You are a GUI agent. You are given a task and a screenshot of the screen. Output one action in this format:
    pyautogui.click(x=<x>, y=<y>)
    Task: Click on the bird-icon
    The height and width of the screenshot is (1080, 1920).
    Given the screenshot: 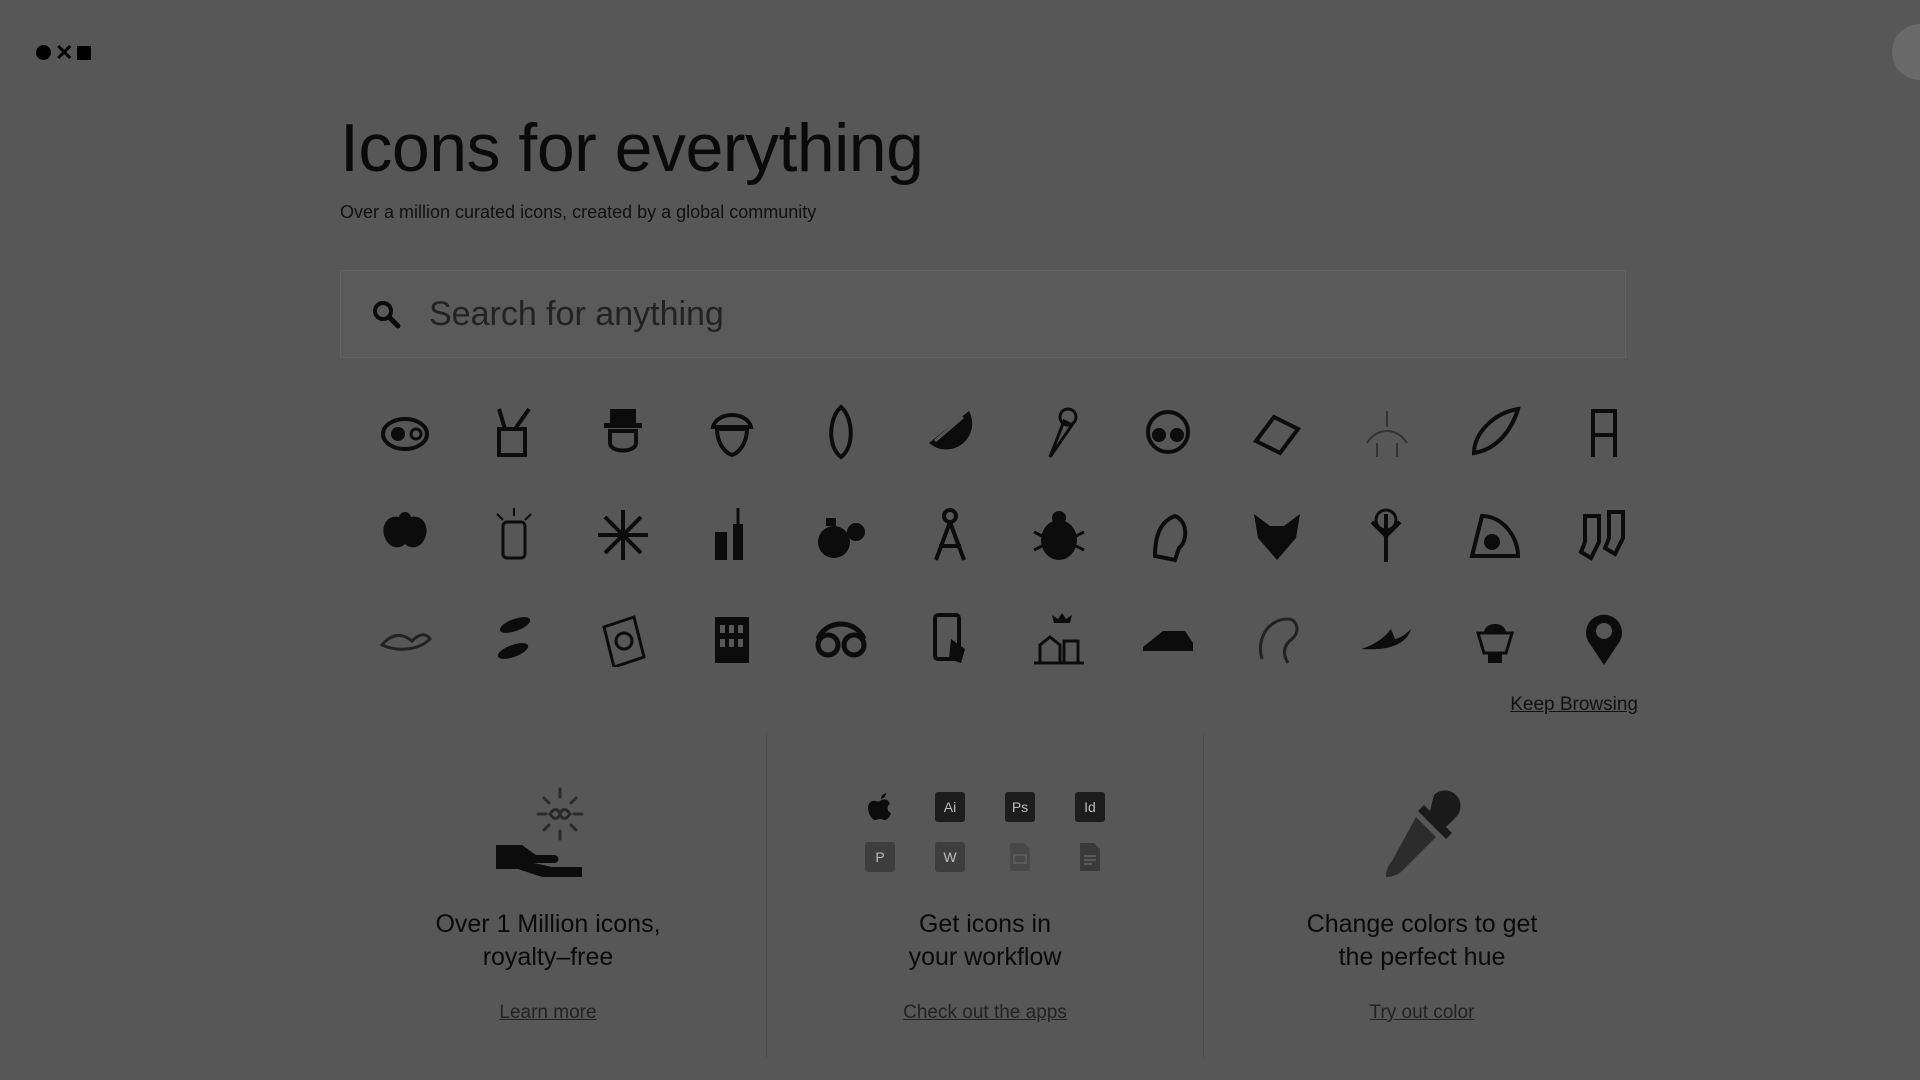 What is the action you would take?
    pyautogui.click(x=1385, y=638)
    